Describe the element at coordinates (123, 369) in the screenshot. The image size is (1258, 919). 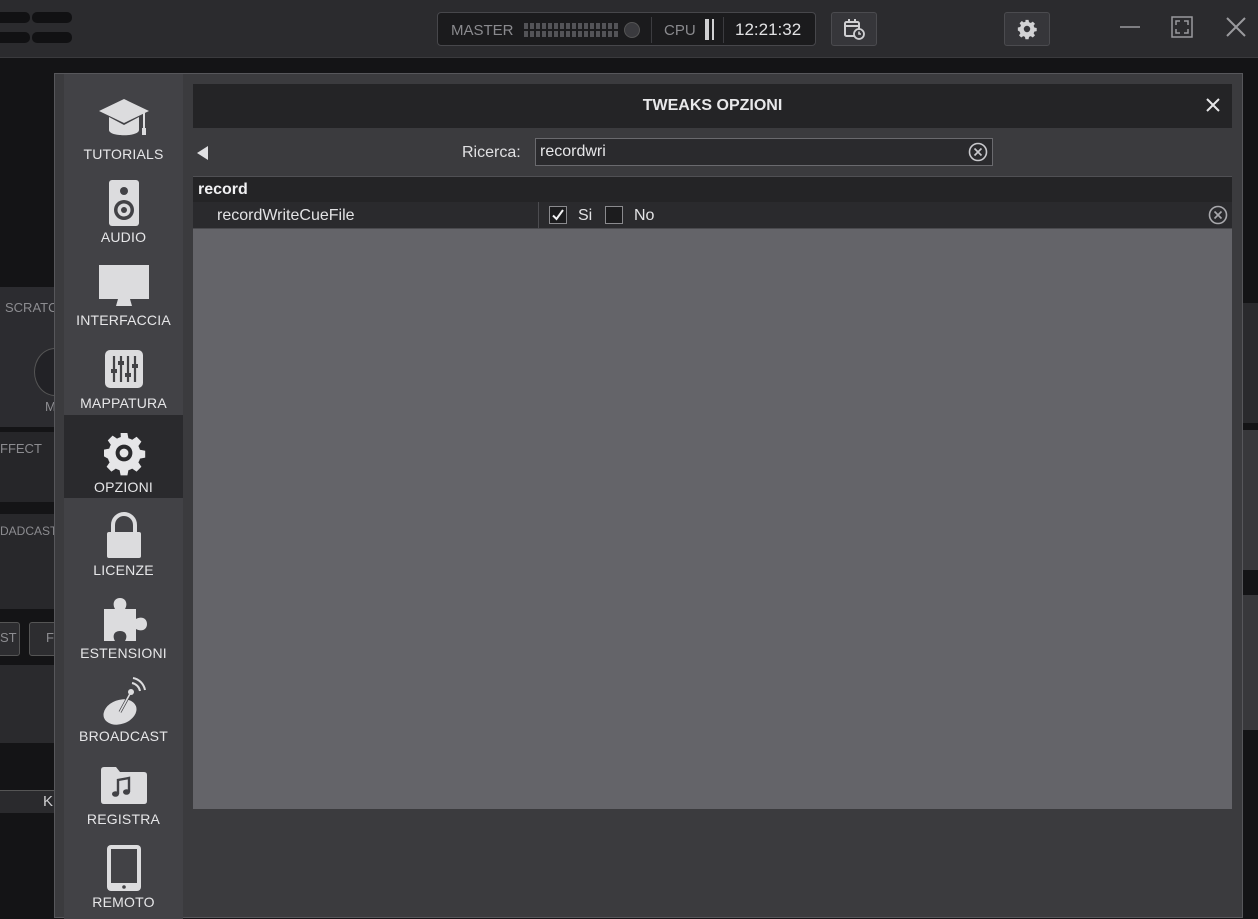
I see `sliders-icon` at that location.